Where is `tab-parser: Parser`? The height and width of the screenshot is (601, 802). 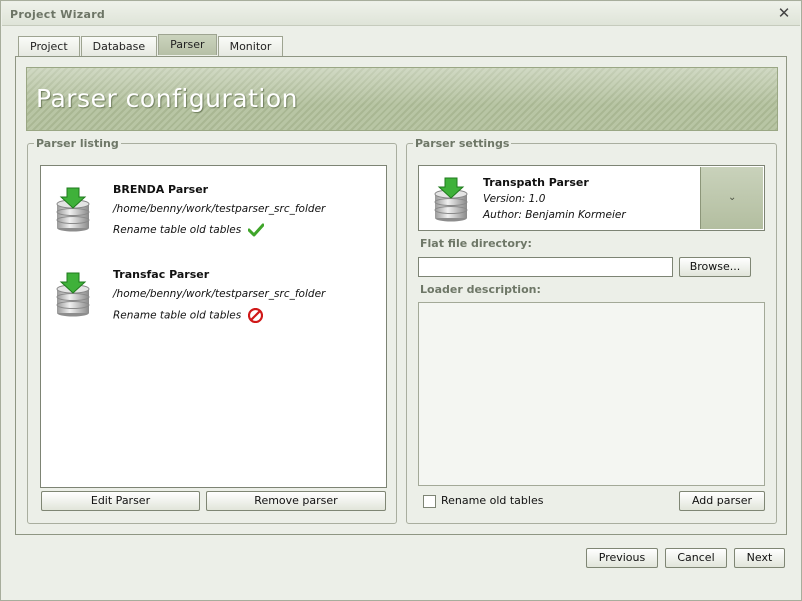
tab-parser: Parser is located at coordinates (187, 44).